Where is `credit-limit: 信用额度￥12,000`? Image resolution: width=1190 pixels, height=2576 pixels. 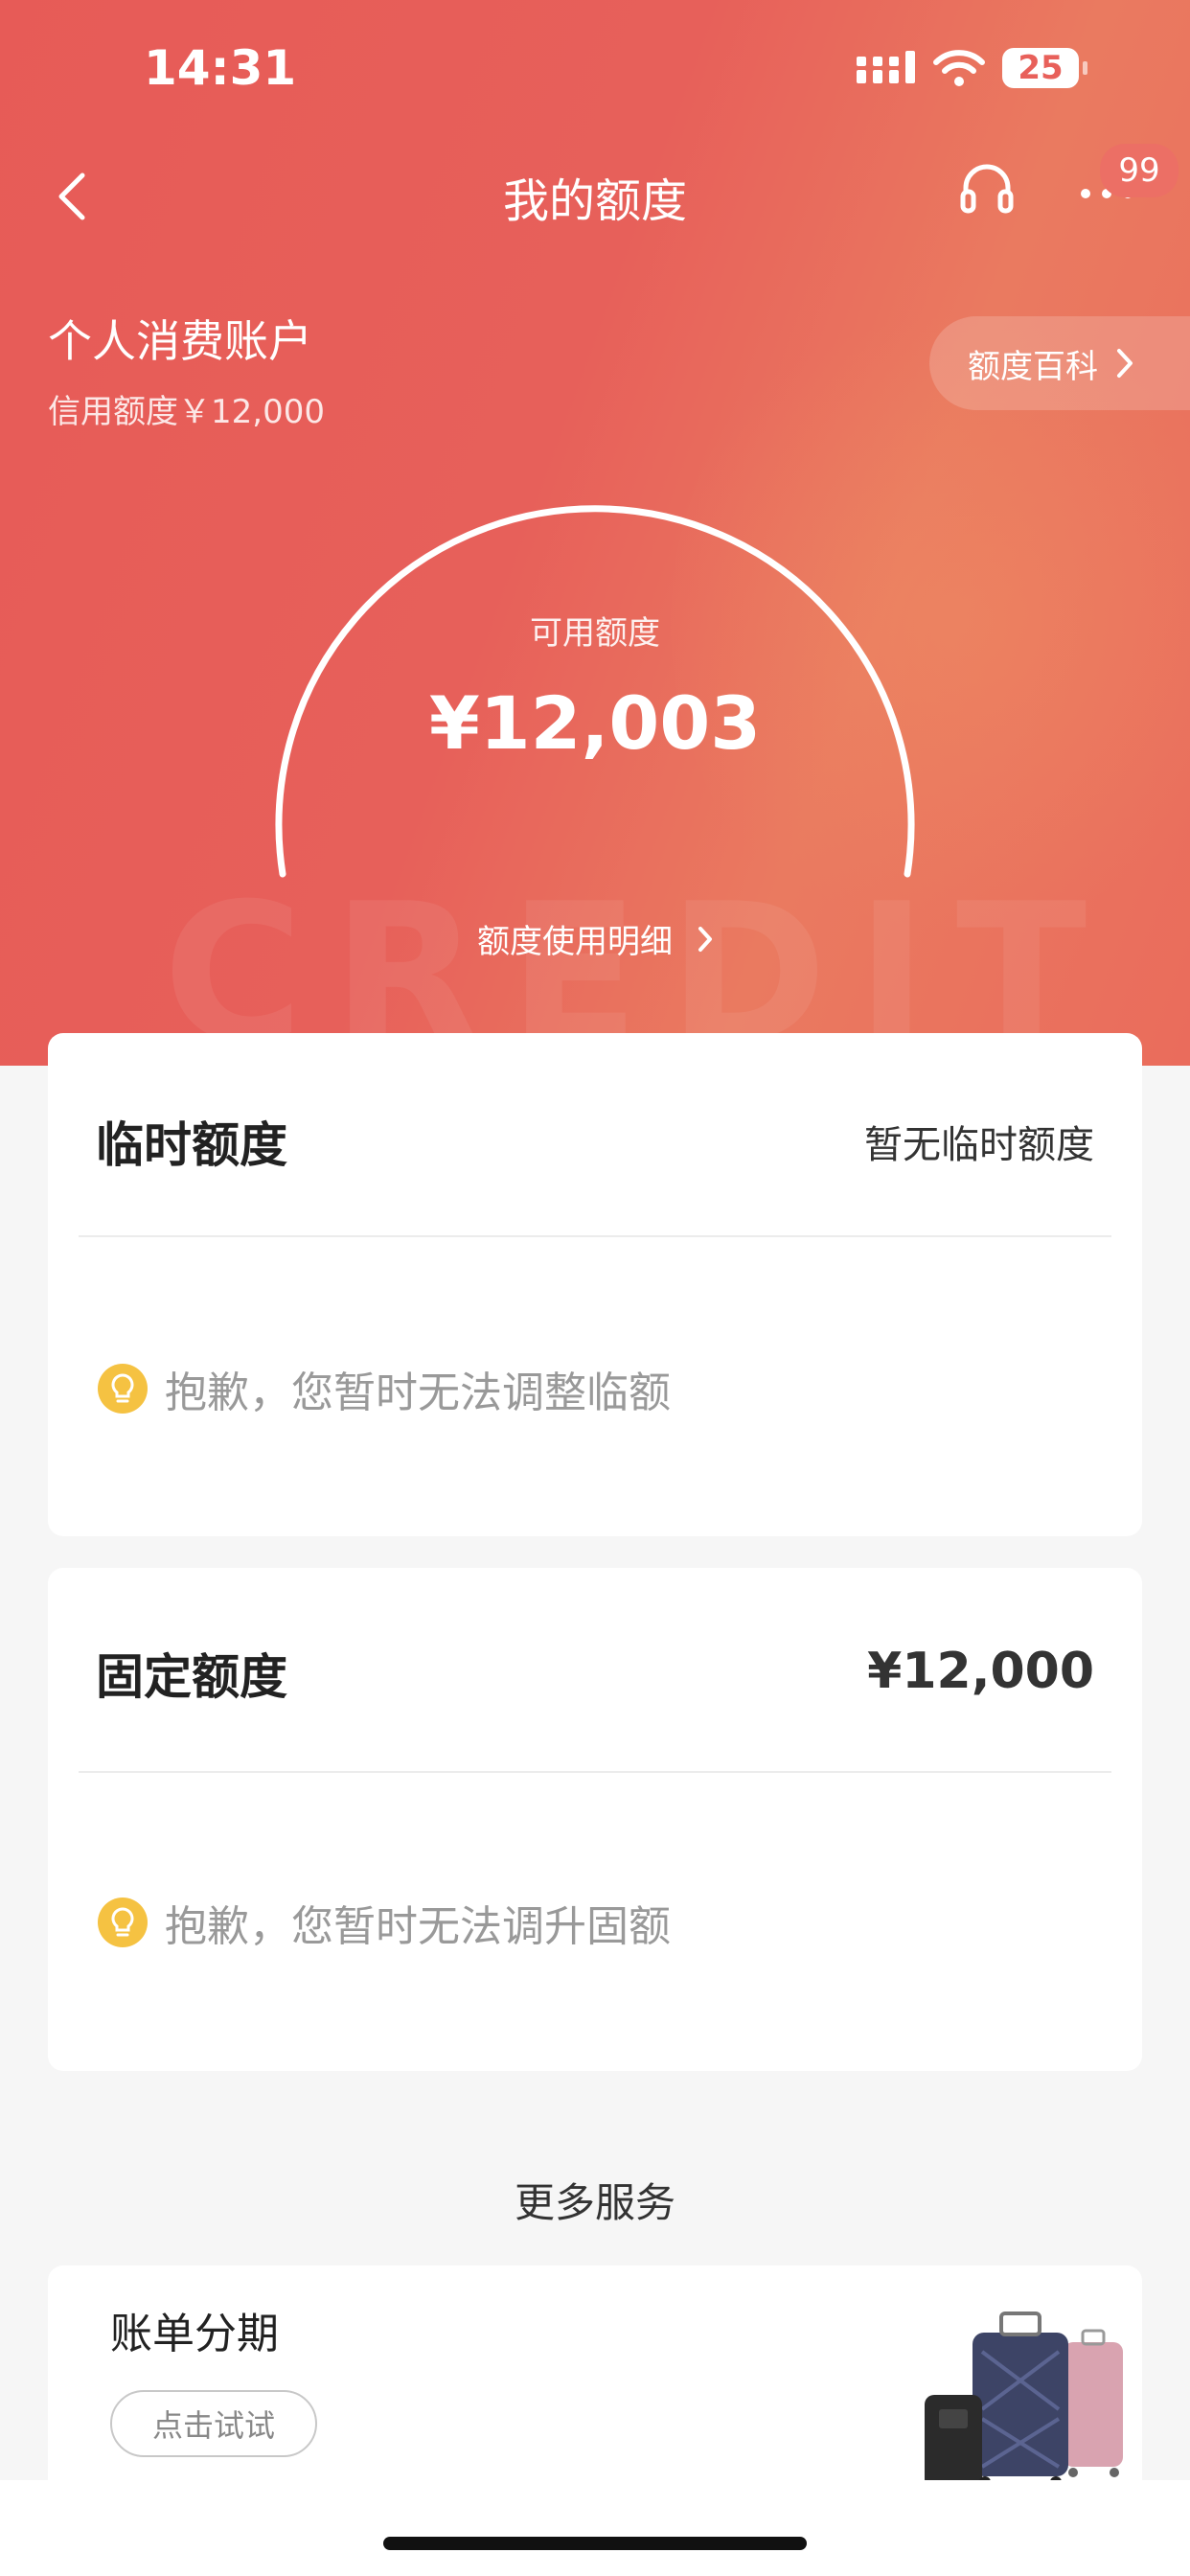 credit-limit: 信用额度￥12,000 is located at coordinates (187, 412).